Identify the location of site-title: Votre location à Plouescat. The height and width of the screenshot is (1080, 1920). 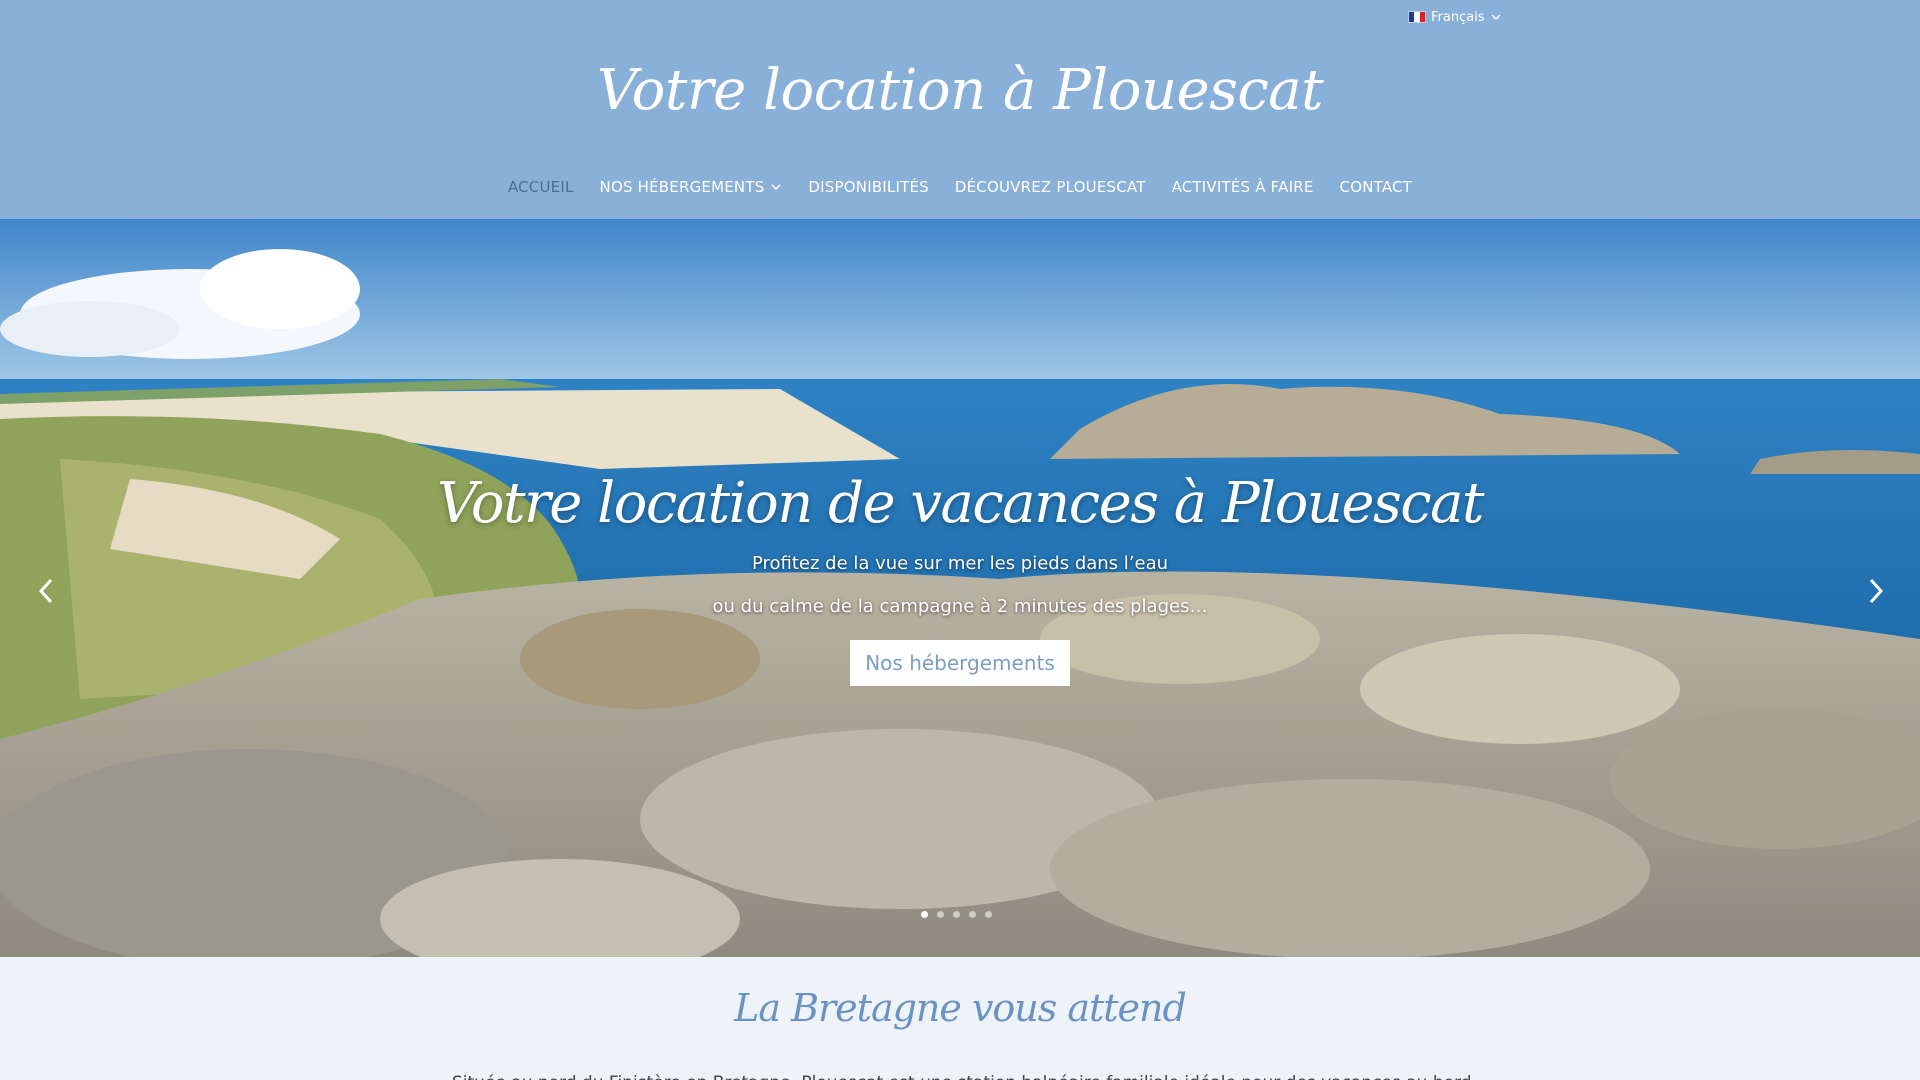
(960, 90).